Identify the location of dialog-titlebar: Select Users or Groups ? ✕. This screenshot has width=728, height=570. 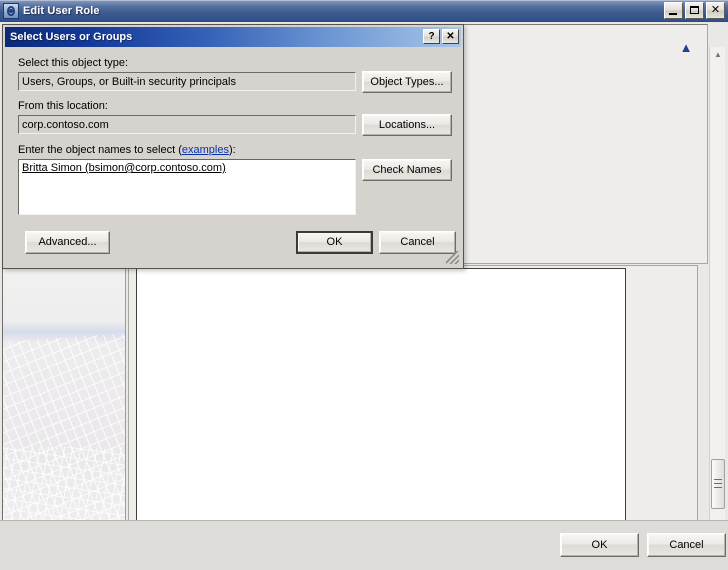
(233, 37).